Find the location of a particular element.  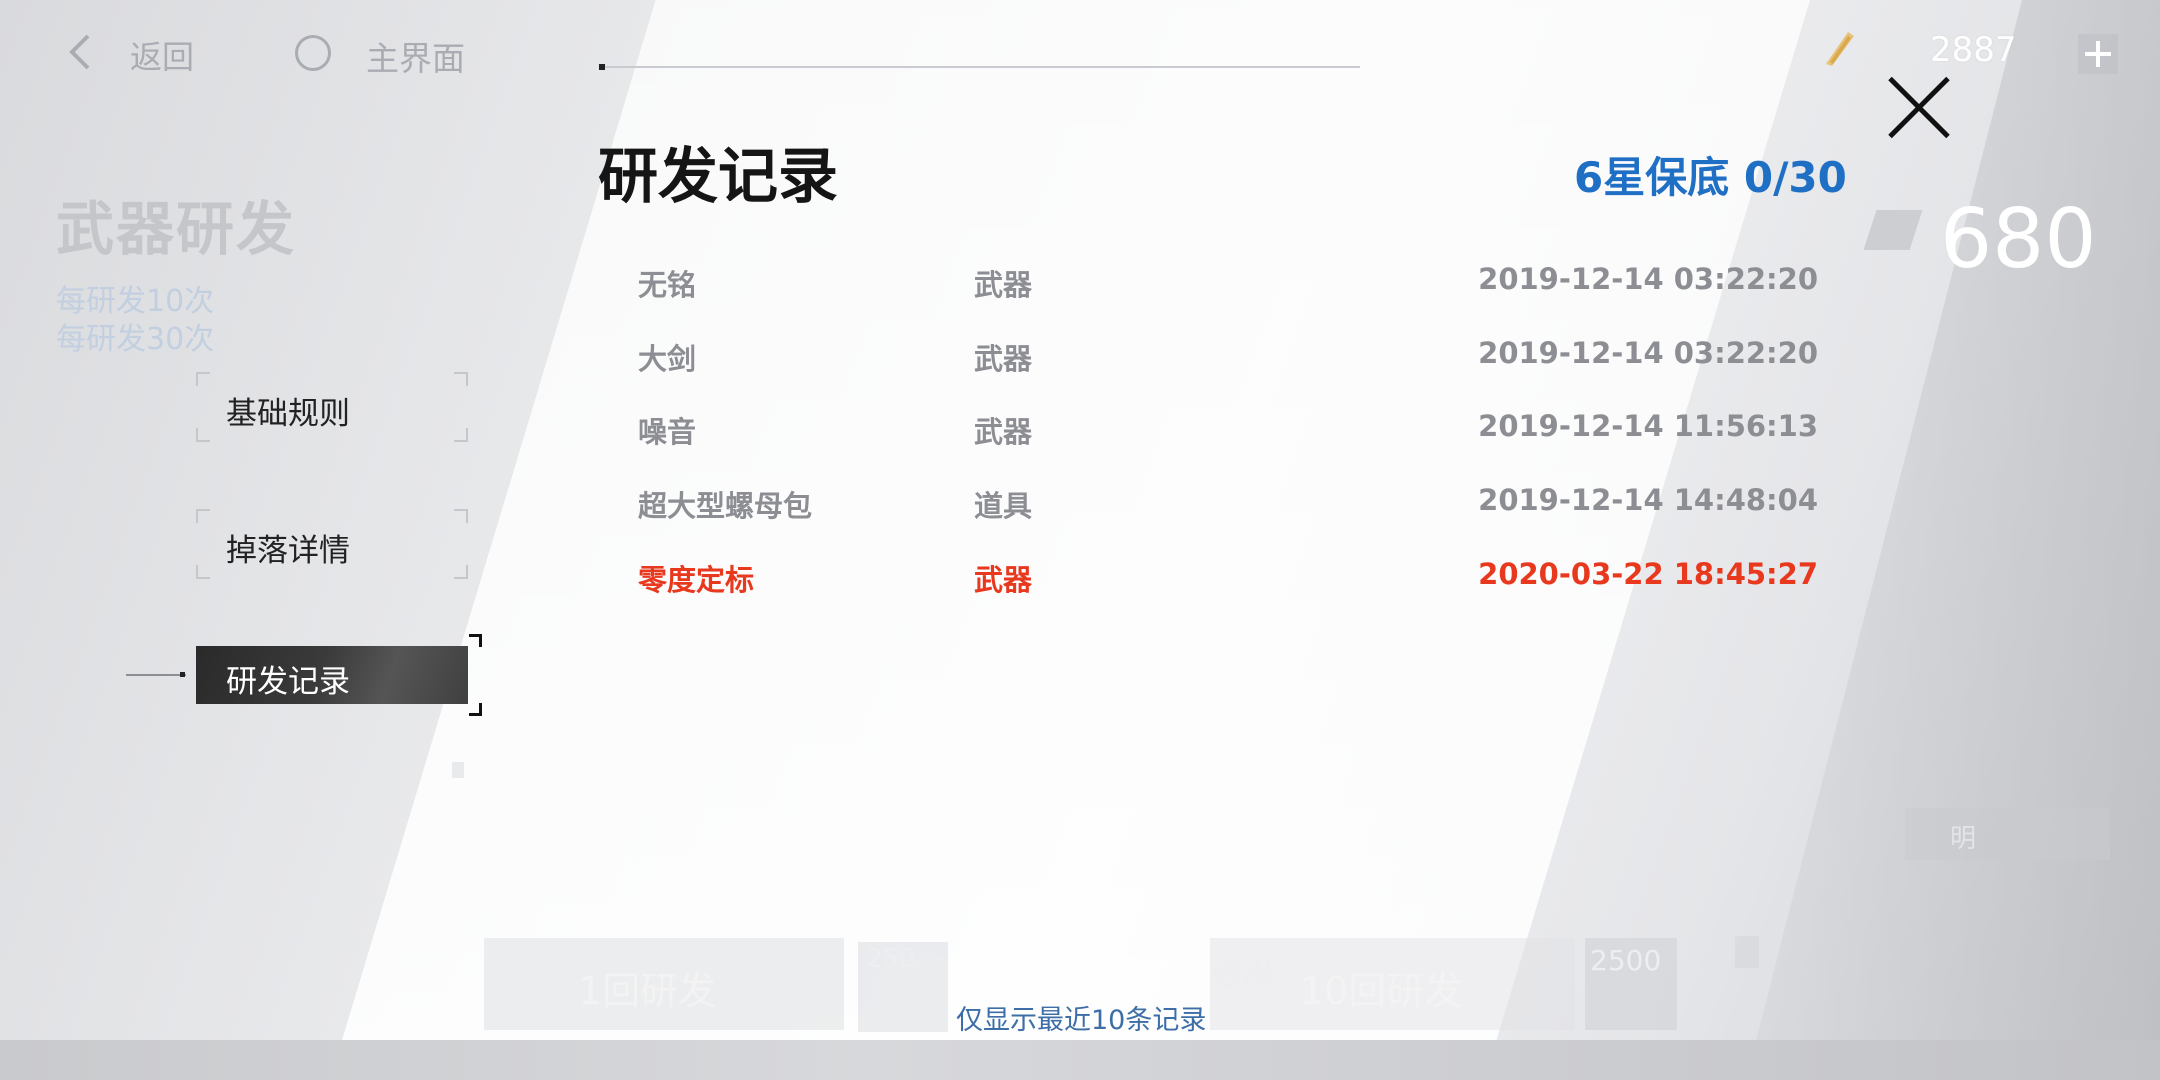

background-right-button-label: 明 is located at coordinates (1963, 839).